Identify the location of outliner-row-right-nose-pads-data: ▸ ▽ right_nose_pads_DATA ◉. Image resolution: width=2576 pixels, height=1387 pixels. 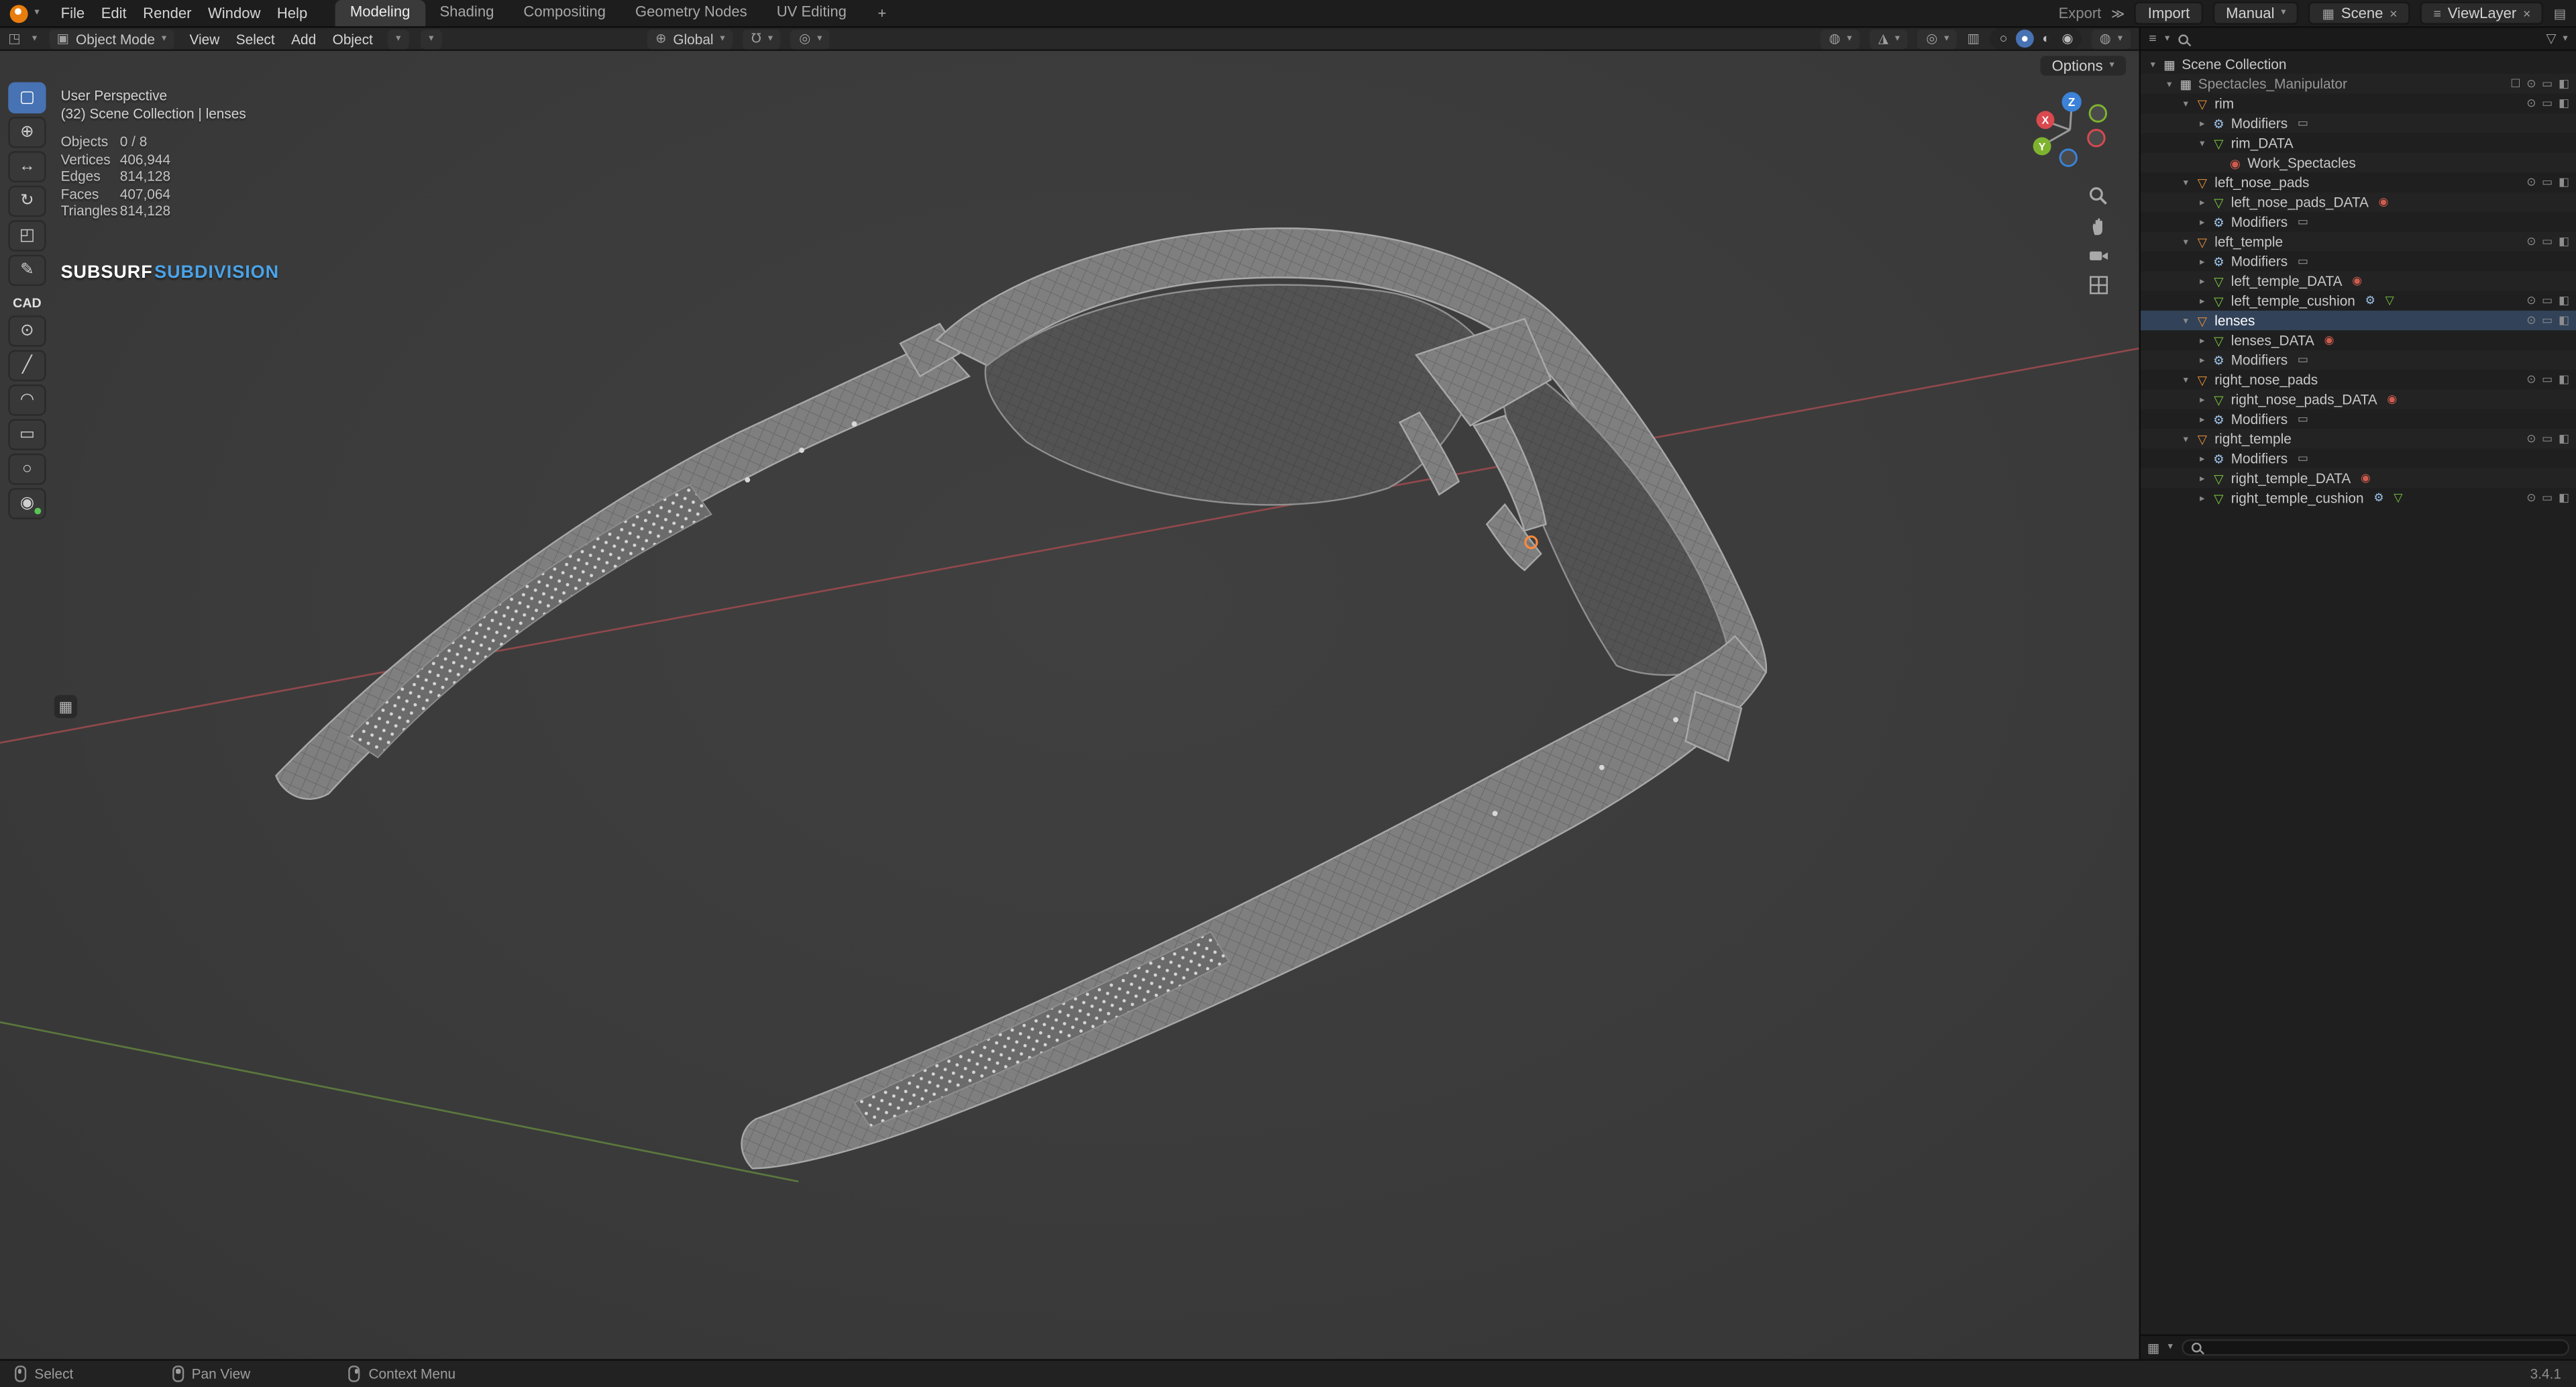
(2358, 399).